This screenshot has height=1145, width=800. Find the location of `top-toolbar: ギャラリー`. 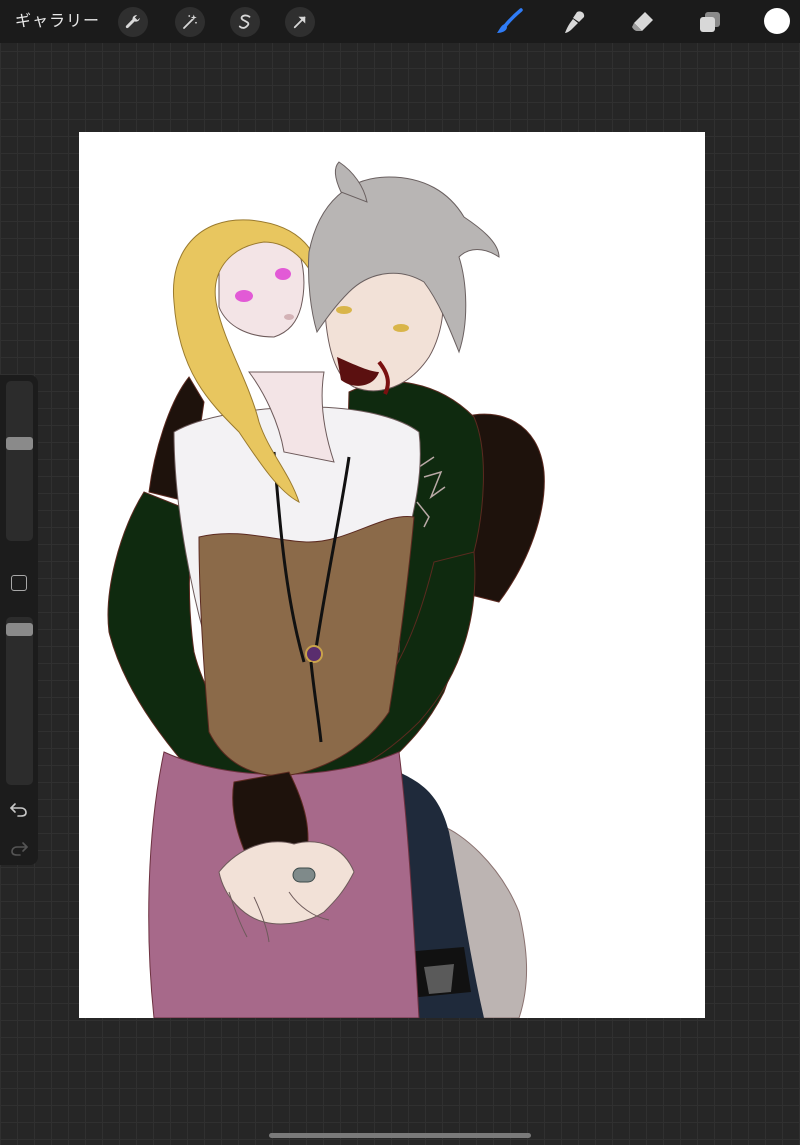

top-toolbar: ギャラリー is located at coordinates (400, 21).